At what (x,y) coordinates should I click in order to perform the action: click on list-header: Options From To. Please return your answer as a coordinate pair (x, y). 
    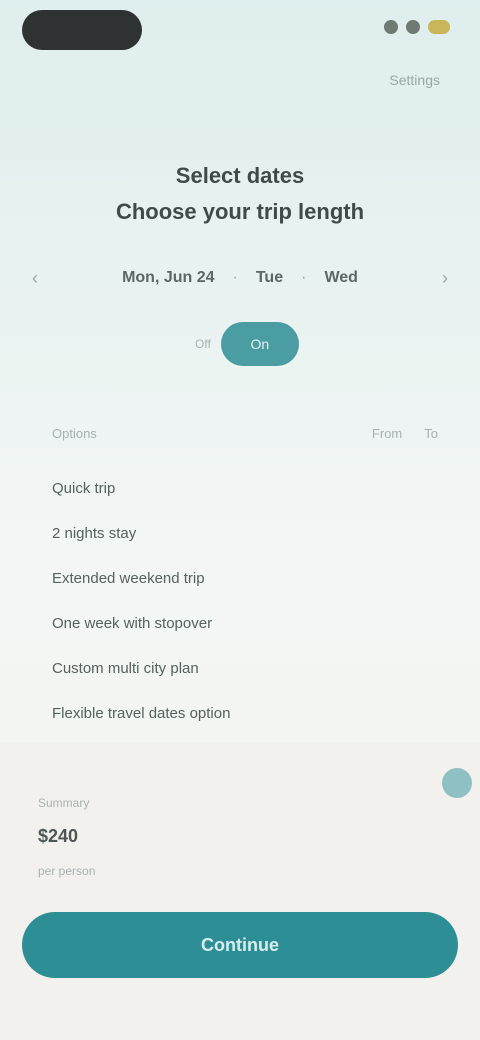
    Looking at the image, I should click on (245, 436).